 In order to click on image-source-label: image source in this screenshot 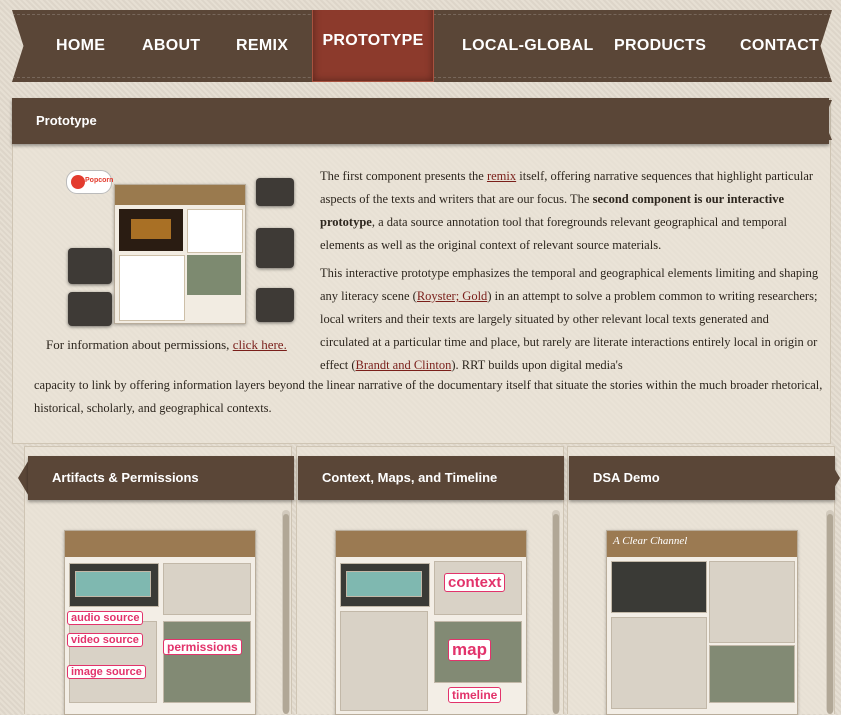, I will do `click(106, 672)`.